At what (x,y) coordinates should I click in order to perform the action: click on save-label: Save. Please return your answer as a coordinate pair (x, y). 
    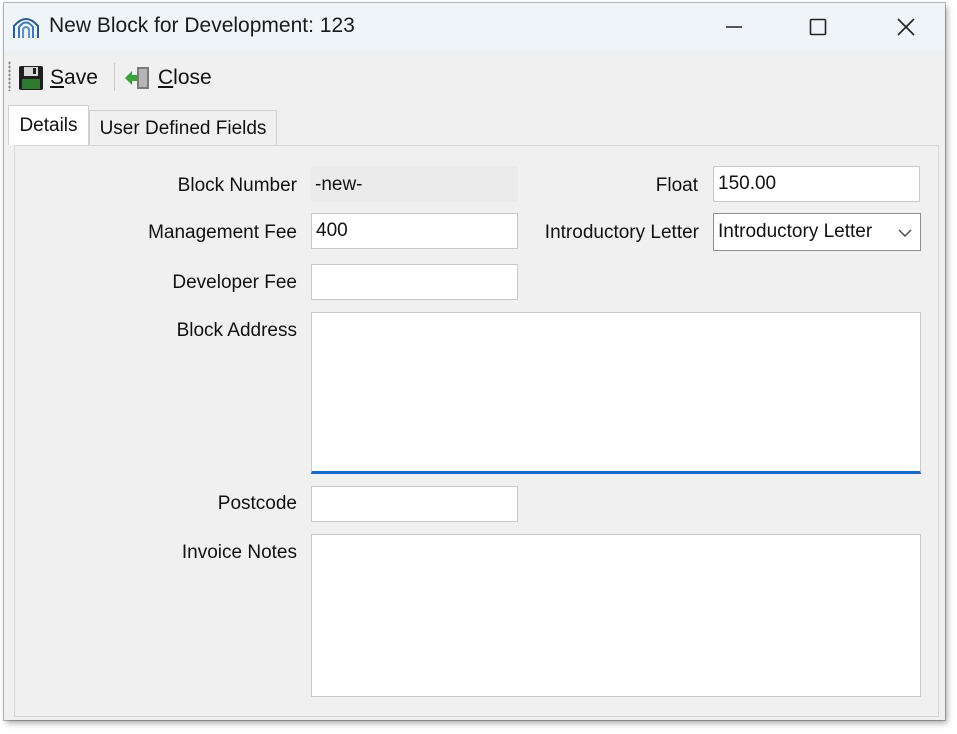
    Looking at the image, I should click on (74, 77).